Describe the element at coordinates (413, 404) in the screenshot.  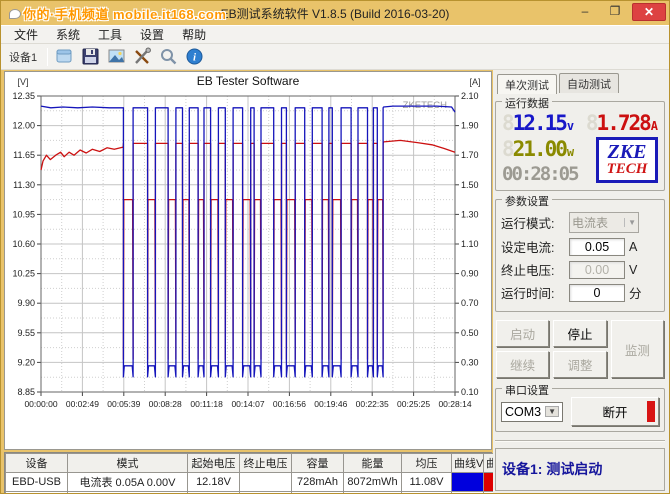
I see `svg-text: 00:25:25` at that location.